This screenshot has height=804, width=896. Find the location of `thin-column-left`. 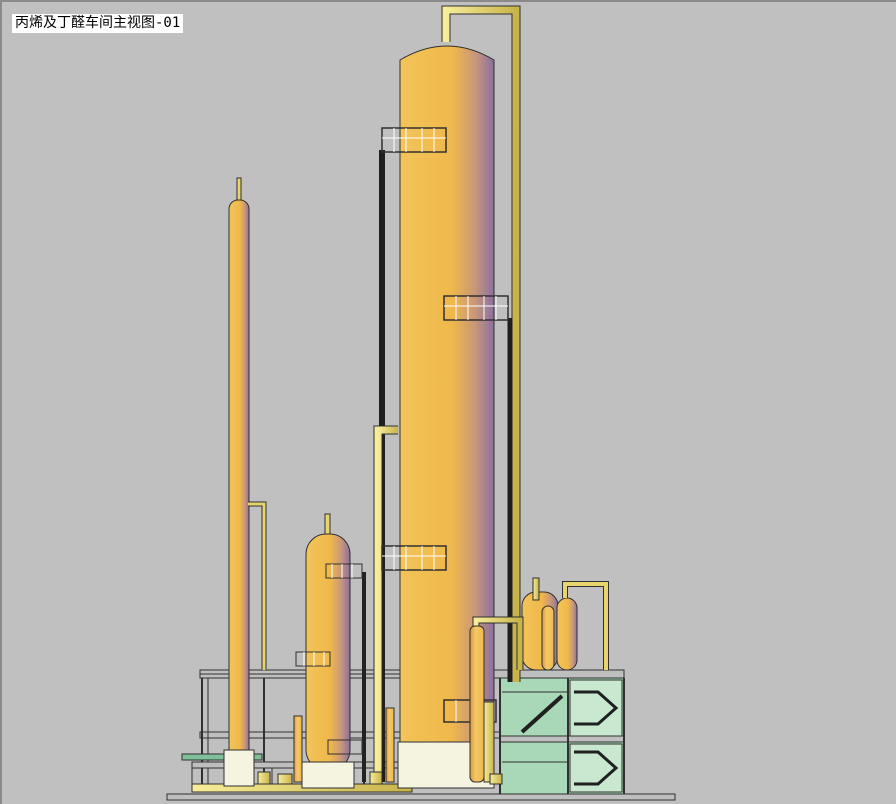

thin-column-left is located at coordinates (245, 482).